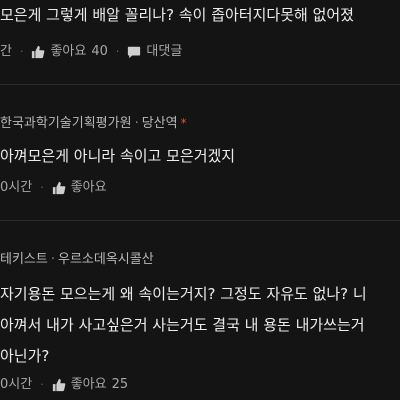 The image size is (400, 400). What do you see at coordinates (118, 156) in the screenshot?
I see `comment-text: 아껴모은게 아니라 속이고 모은거겠지` at bounding box center [118, 156].